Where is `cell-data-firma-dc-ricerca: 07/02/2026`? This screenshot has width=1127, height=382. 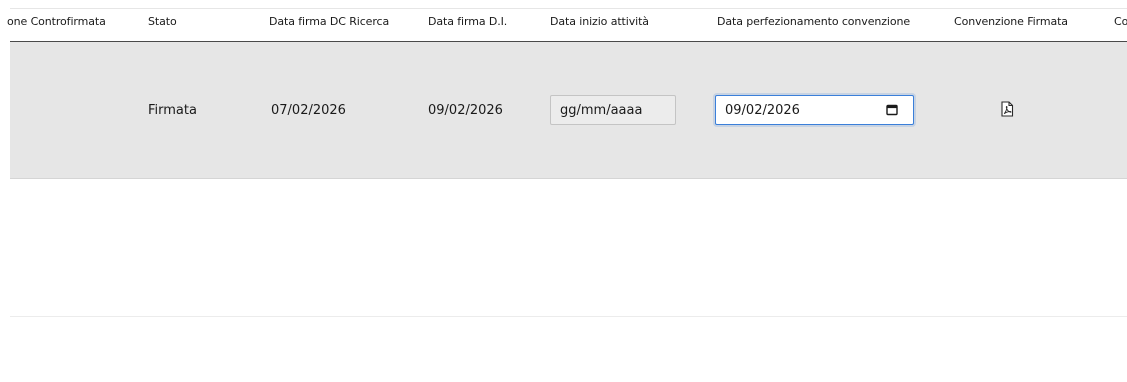 cell-data-firma-dc-ricerca: 07/02/2026 is located at coordinates (308, 110).